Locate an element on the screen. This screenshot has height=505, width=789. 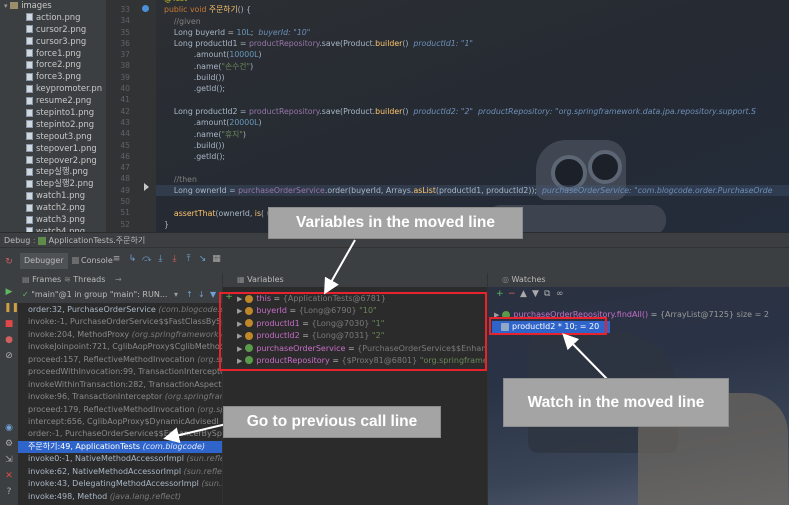
view-breakpoints-icon: ● is located at coordinates (9, 340).